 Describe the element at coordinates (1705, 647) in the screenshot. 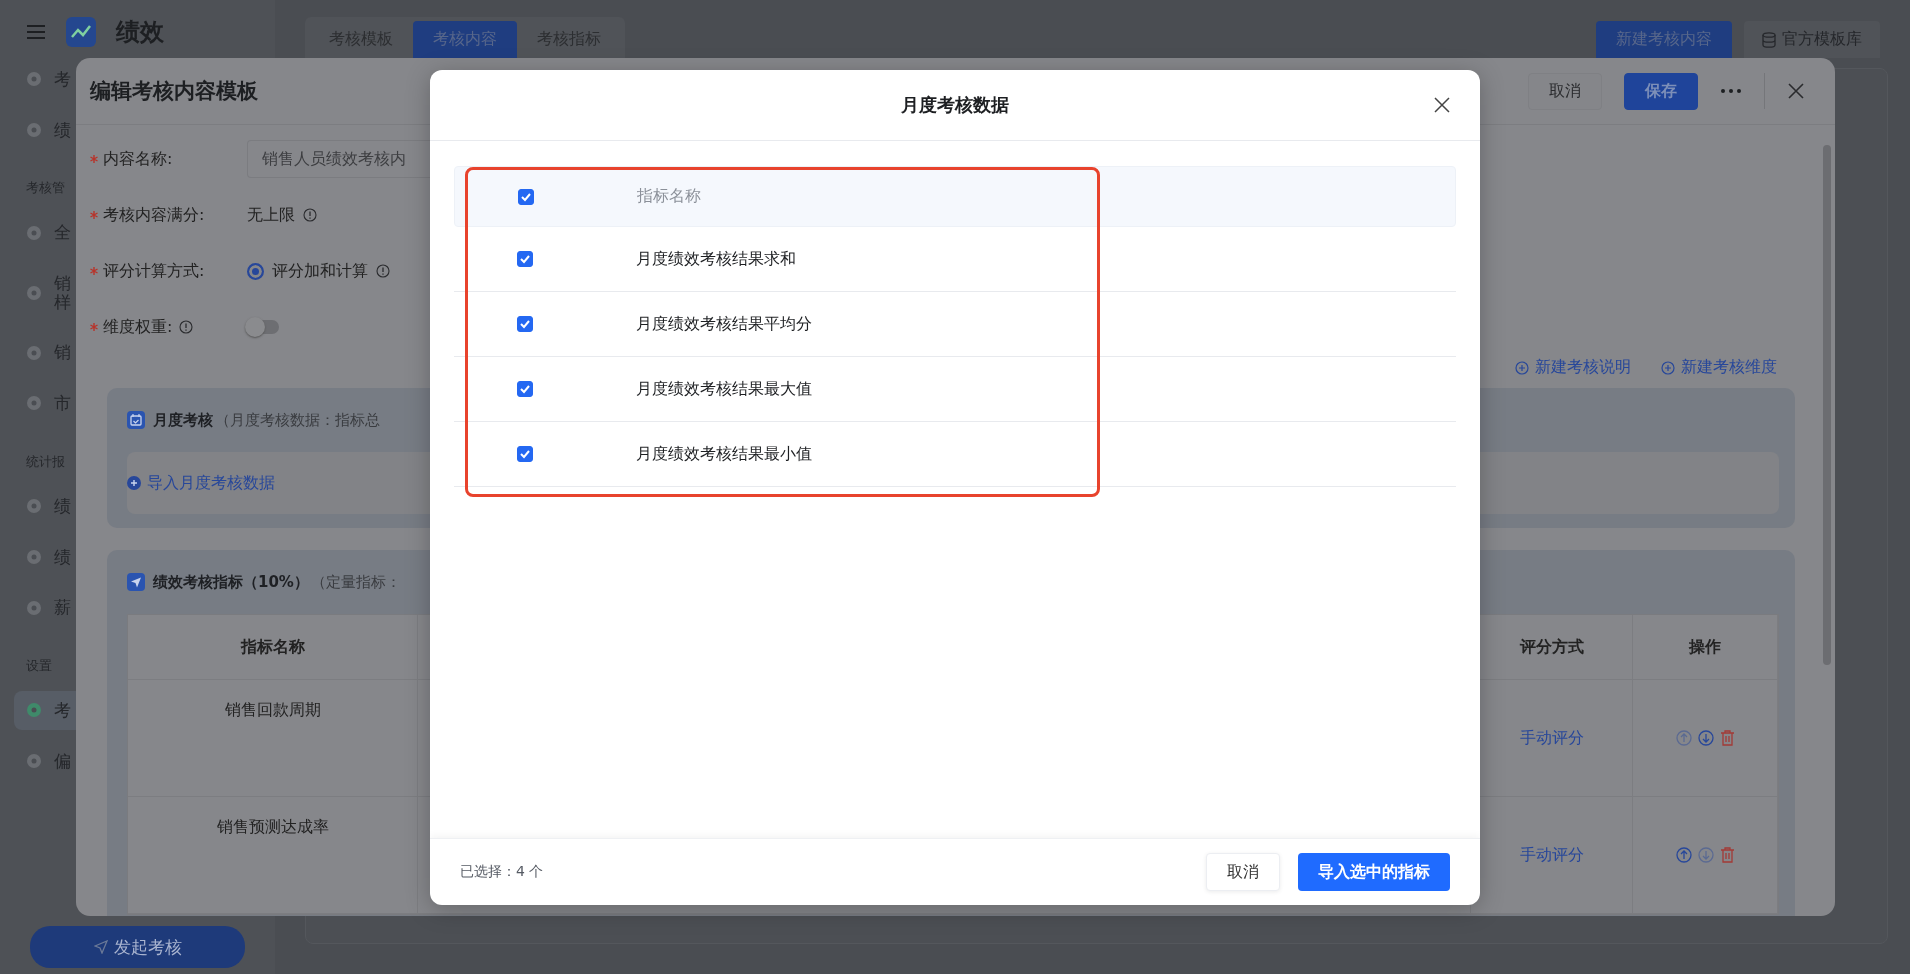

I see `column-header: 操作` at that location.